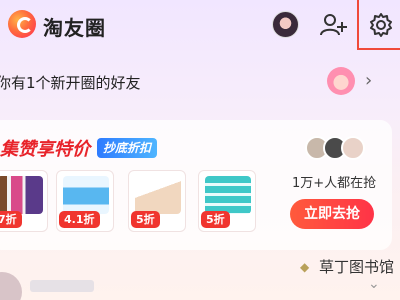 This screenshot has width=400, height=300. What do you see at coordinates (74, 28) in the screenshot?
I see `app-title: 淘友圈` at bounding box center [74, 28].